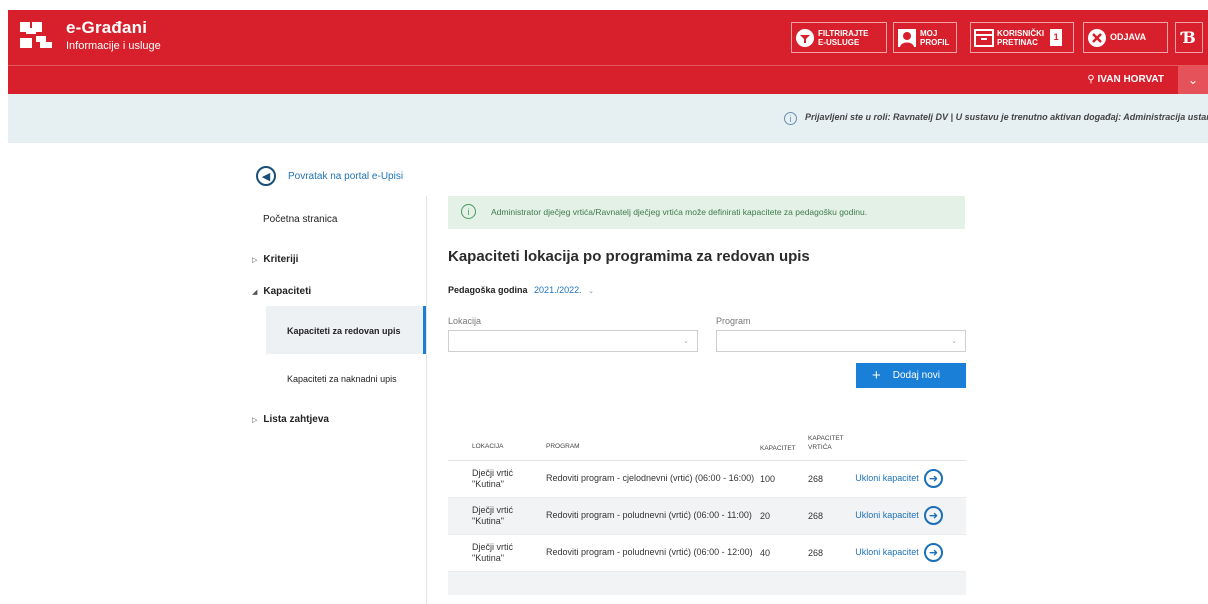 Image resolution: width=1208 pixels, height=604 pixels. What do you see at coordinates (1017, 42) in the screenshot?
I see `inbox-label-line2: PRETINAC` at bounding box center [1017, 42].